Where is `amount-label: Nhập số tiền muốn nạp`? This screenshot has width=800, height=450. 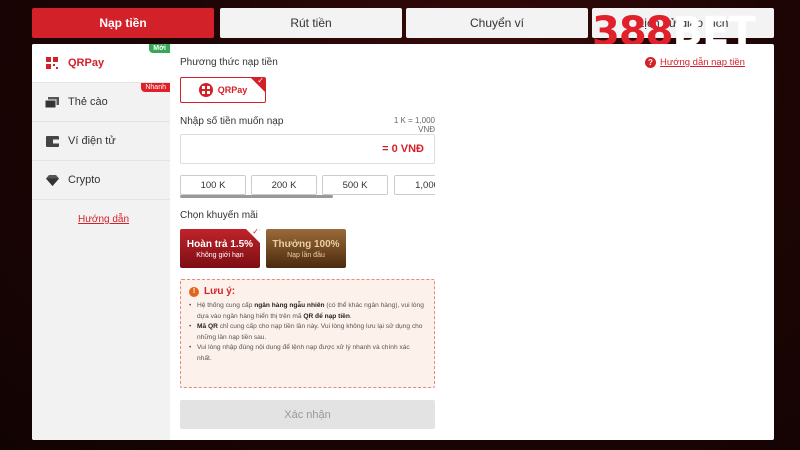 amount-label: Nhập số tiền muốn nạp is located at coordinates (232, 121).